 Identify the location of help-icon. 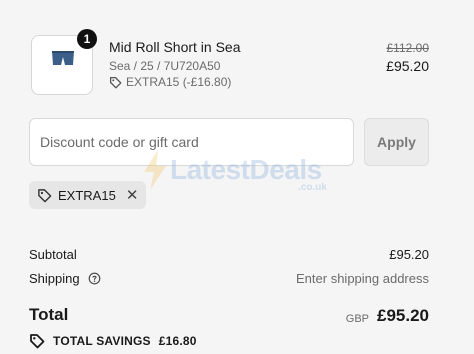
(94, 278).